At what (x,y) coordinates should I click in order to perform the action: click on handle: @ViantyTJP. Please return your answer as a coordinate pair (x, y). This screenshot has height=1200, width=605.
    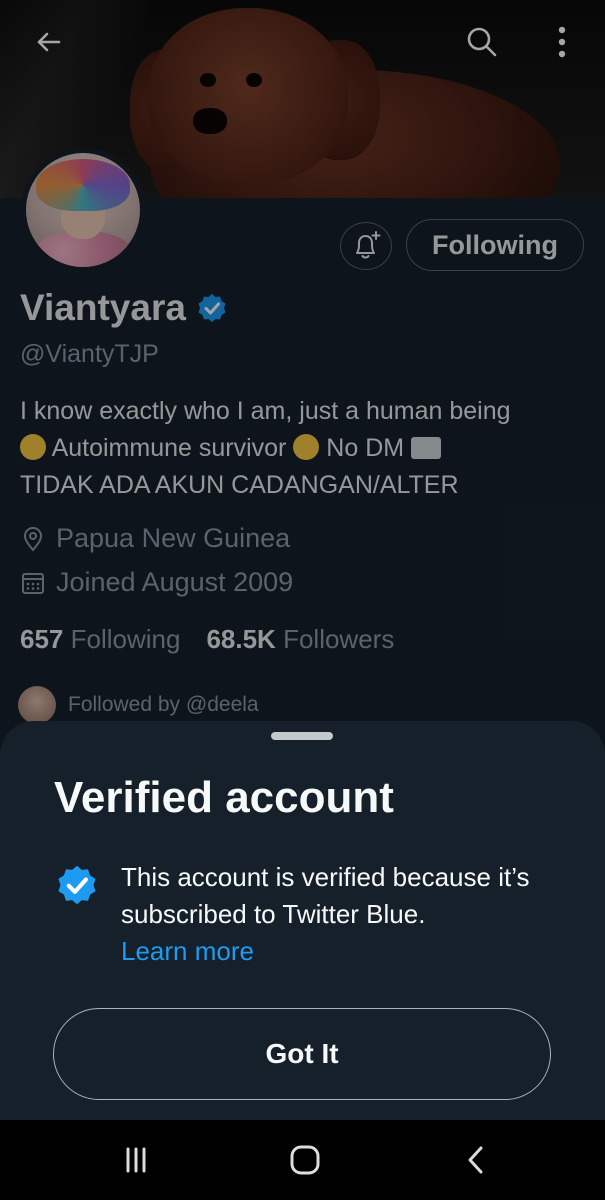
    Looking at the image, I should click on (89, 354).